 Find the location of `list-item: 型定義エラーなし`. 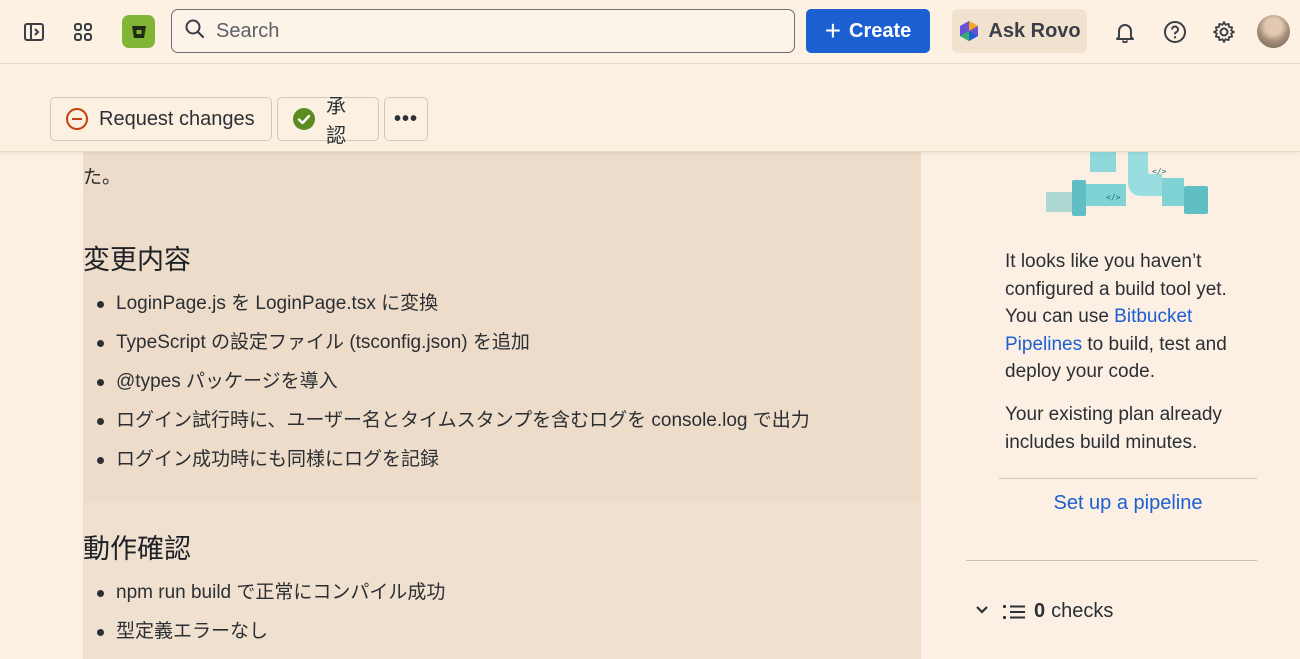

list-item: 型定義エラーなし is located at coordinates (264, 638).